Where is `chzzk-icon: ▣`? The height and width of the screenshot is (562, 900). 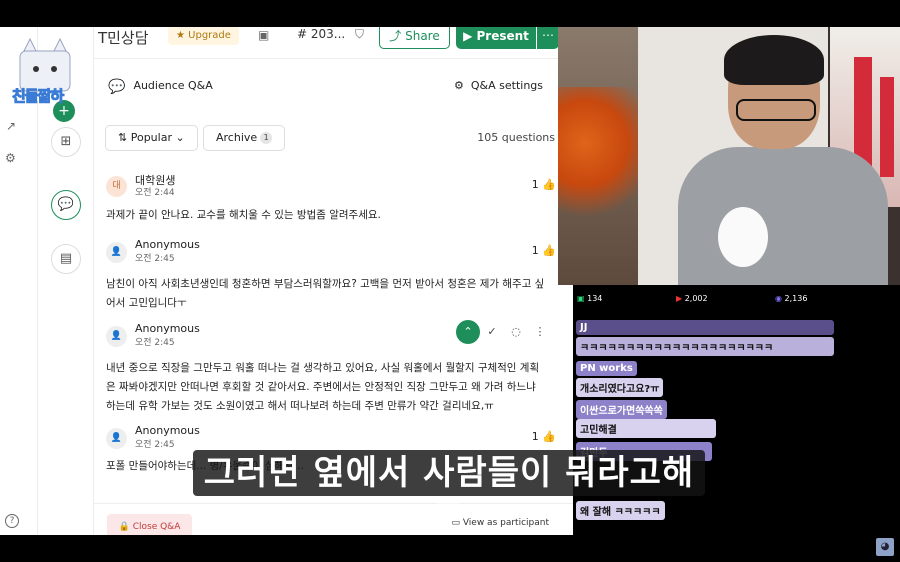
chzzk-icon: ▣ is located at coordinates (581, 298).